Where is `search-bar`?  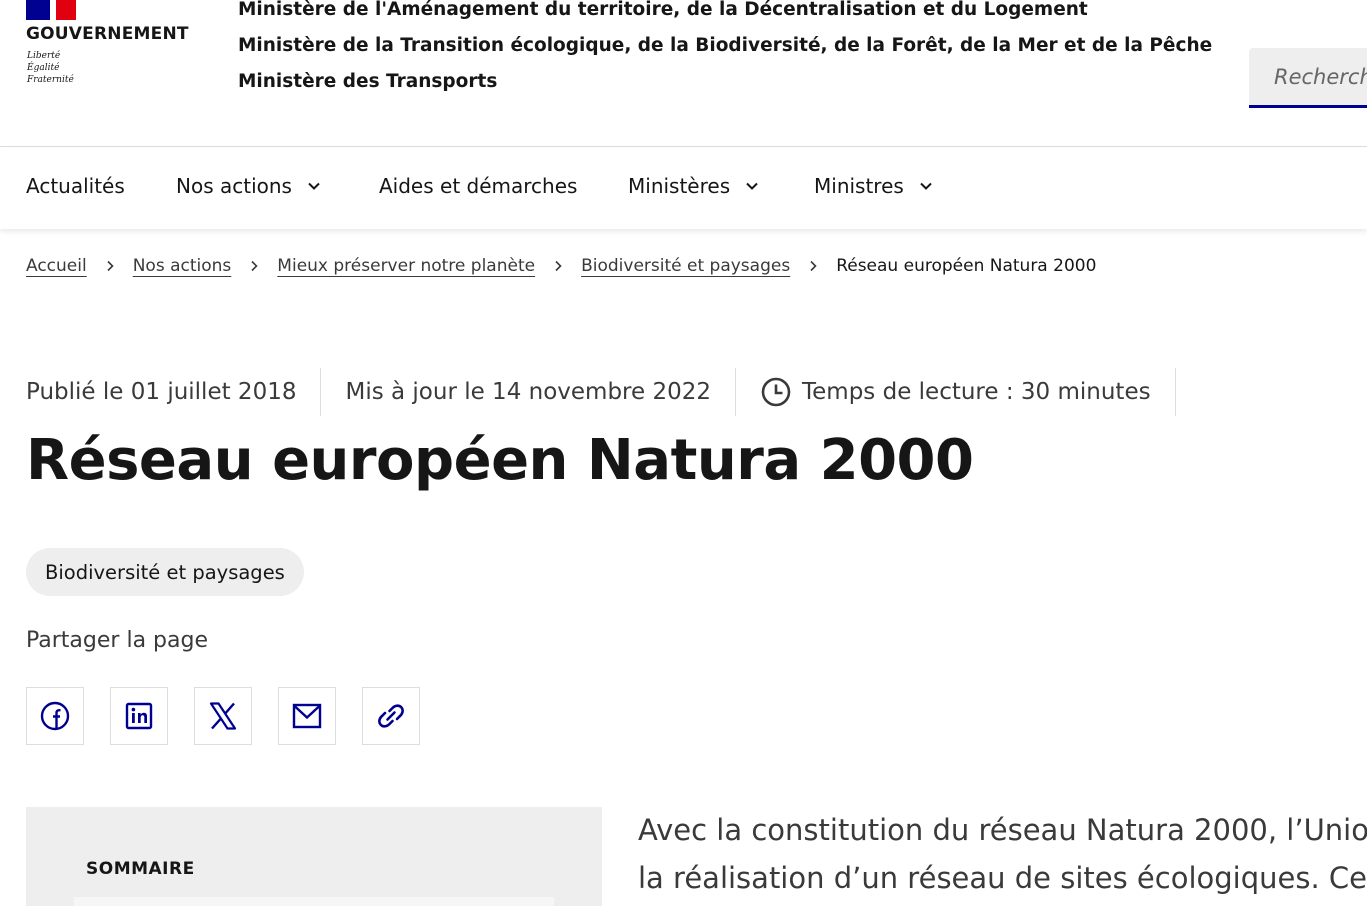
search-bar is located at coordinates (1308, 78).